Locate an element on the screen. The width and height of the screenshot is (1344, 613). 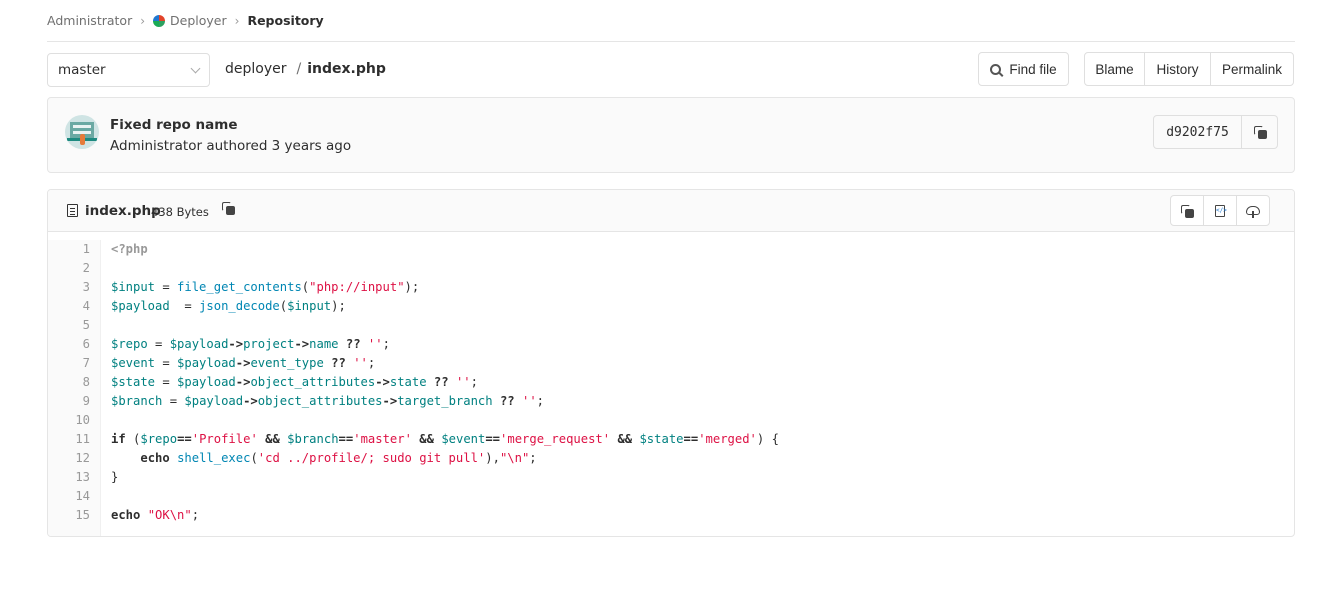
file-document-icon is located at coordinates (72, 210).